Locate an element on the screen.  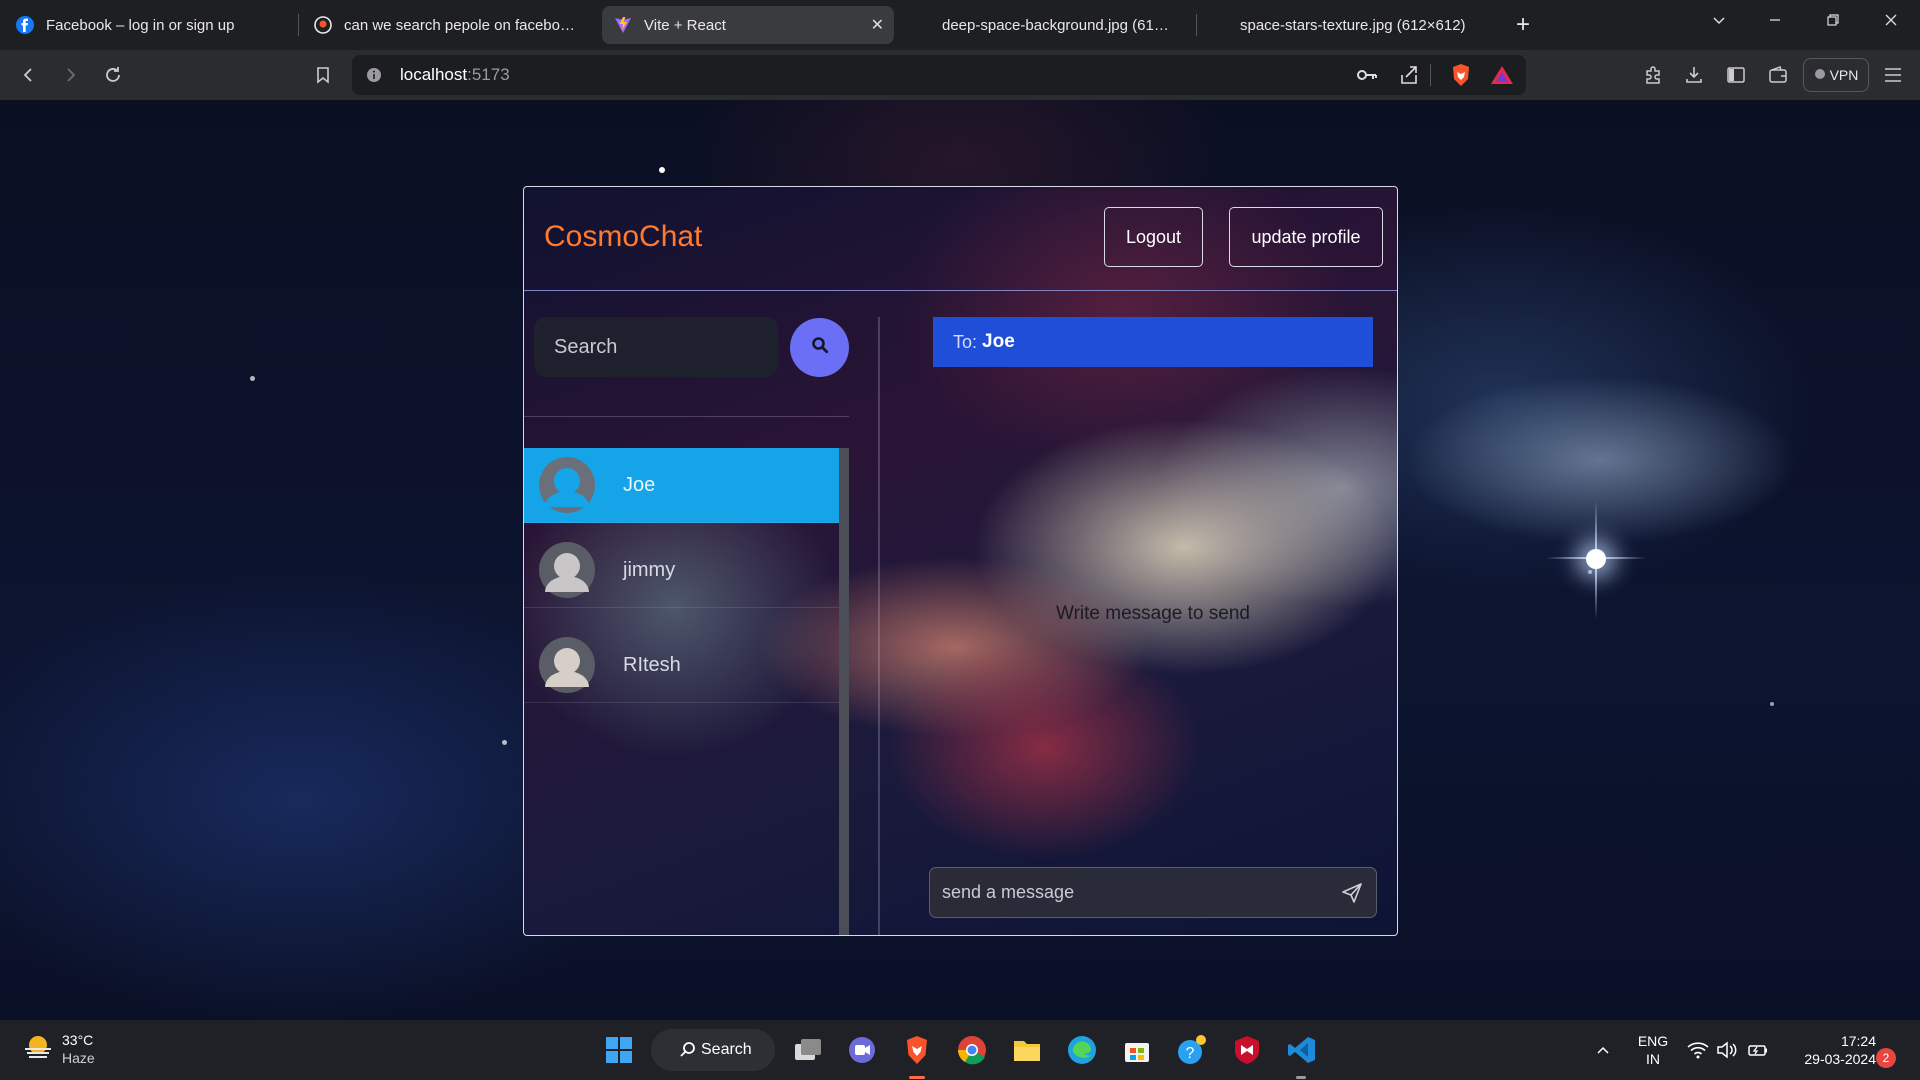
input-language: ENG IN is located at coordinates (1653, 1050).